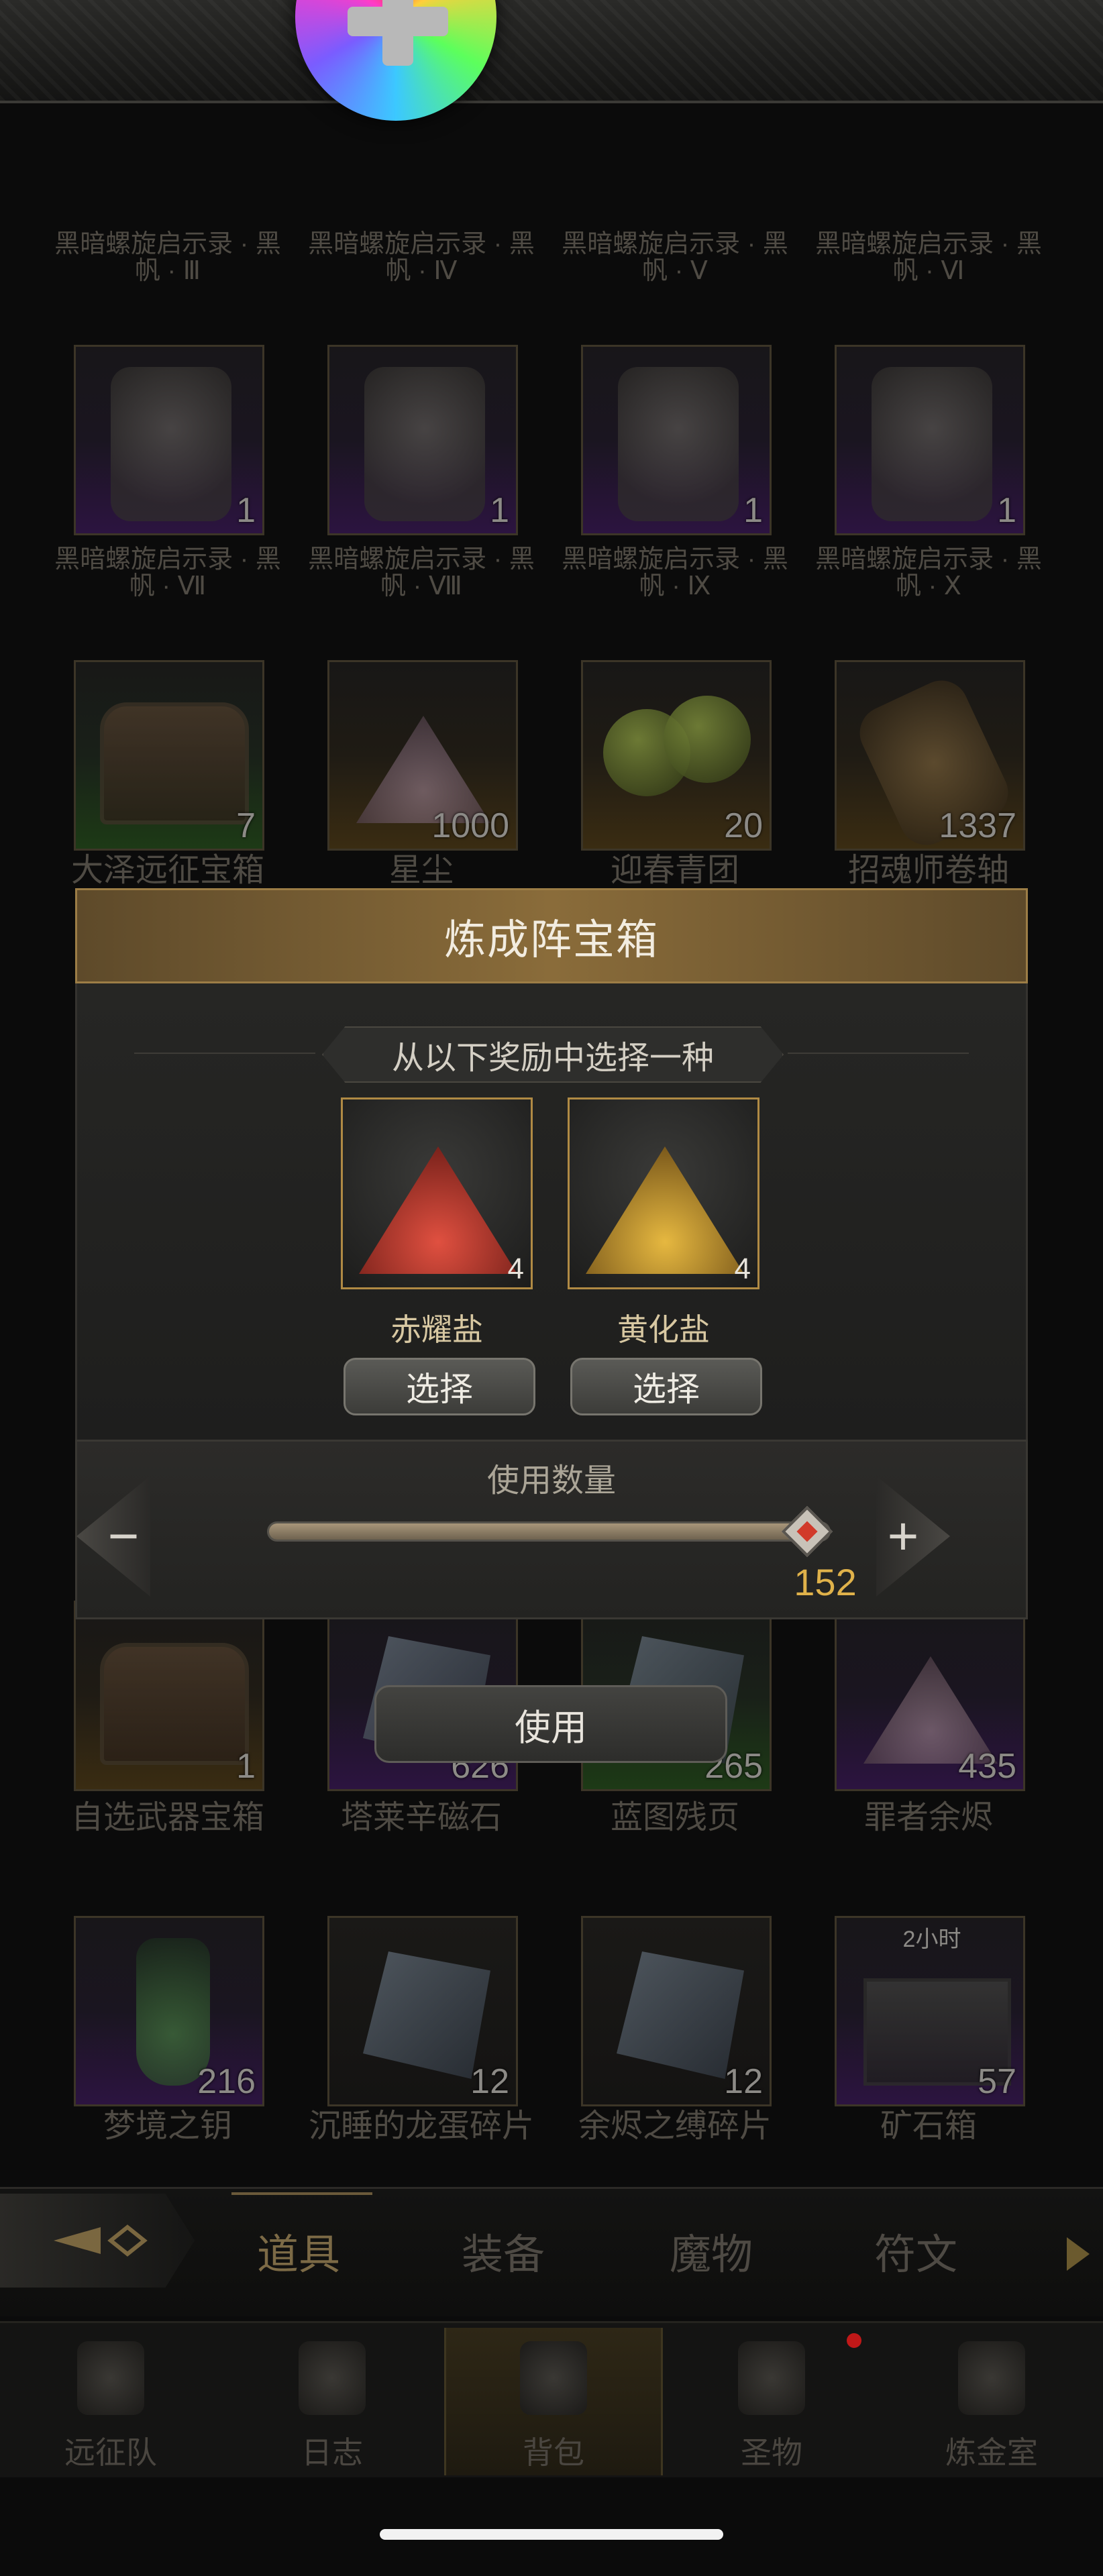  Describe the element at coordinates (551, 940) in the screenshot. I see `dialog-title: 炼成阵宝箱` at that location.